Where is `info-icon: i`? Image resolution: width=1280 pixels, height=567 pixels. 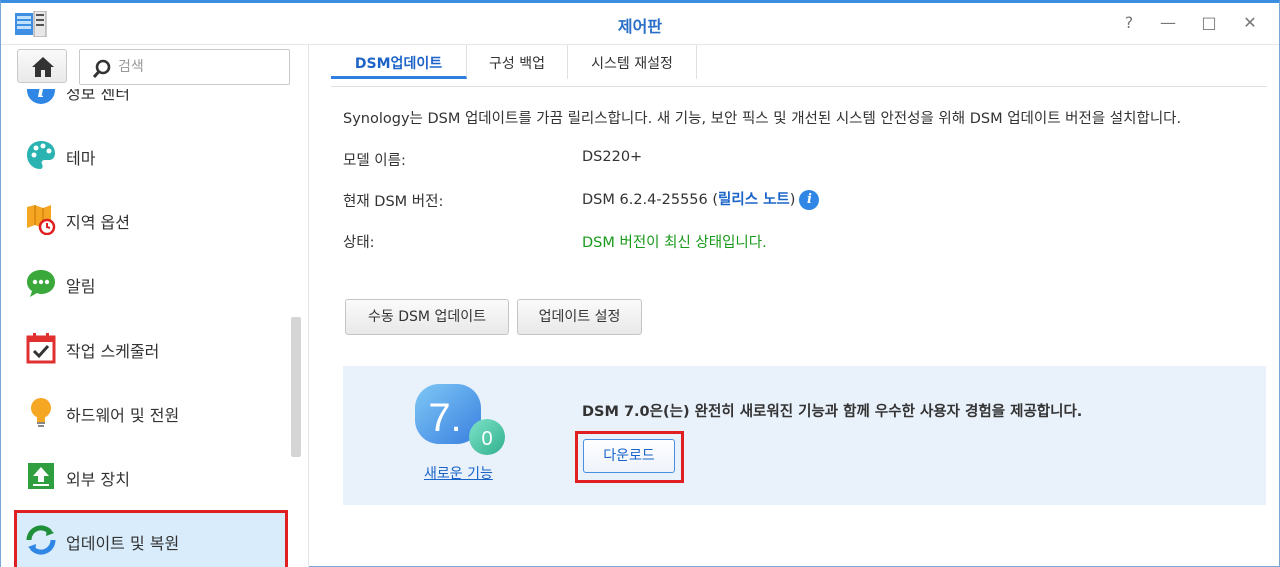
info-icon: i is located at coordinates (809, 200).